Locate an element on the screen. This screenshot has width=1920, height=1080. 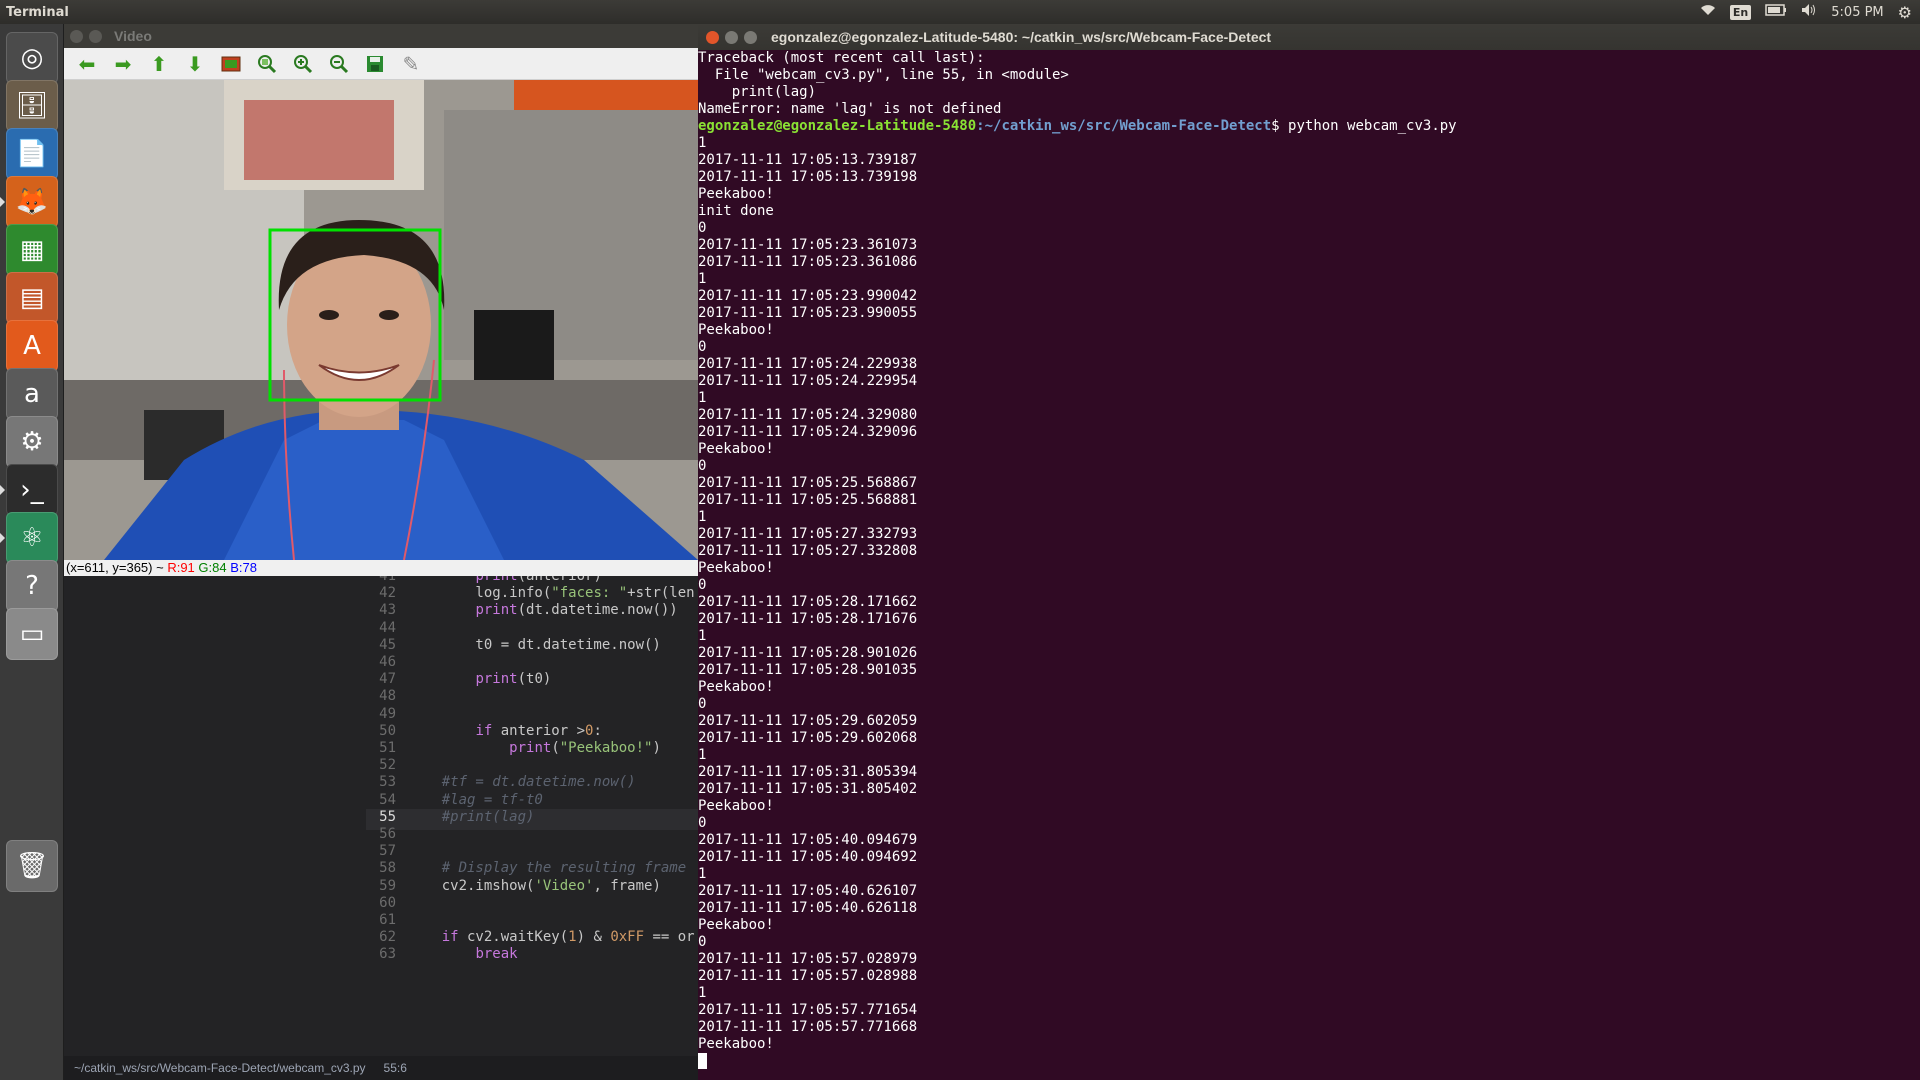
code-line: 63 break is located at coordinates (532, 956).